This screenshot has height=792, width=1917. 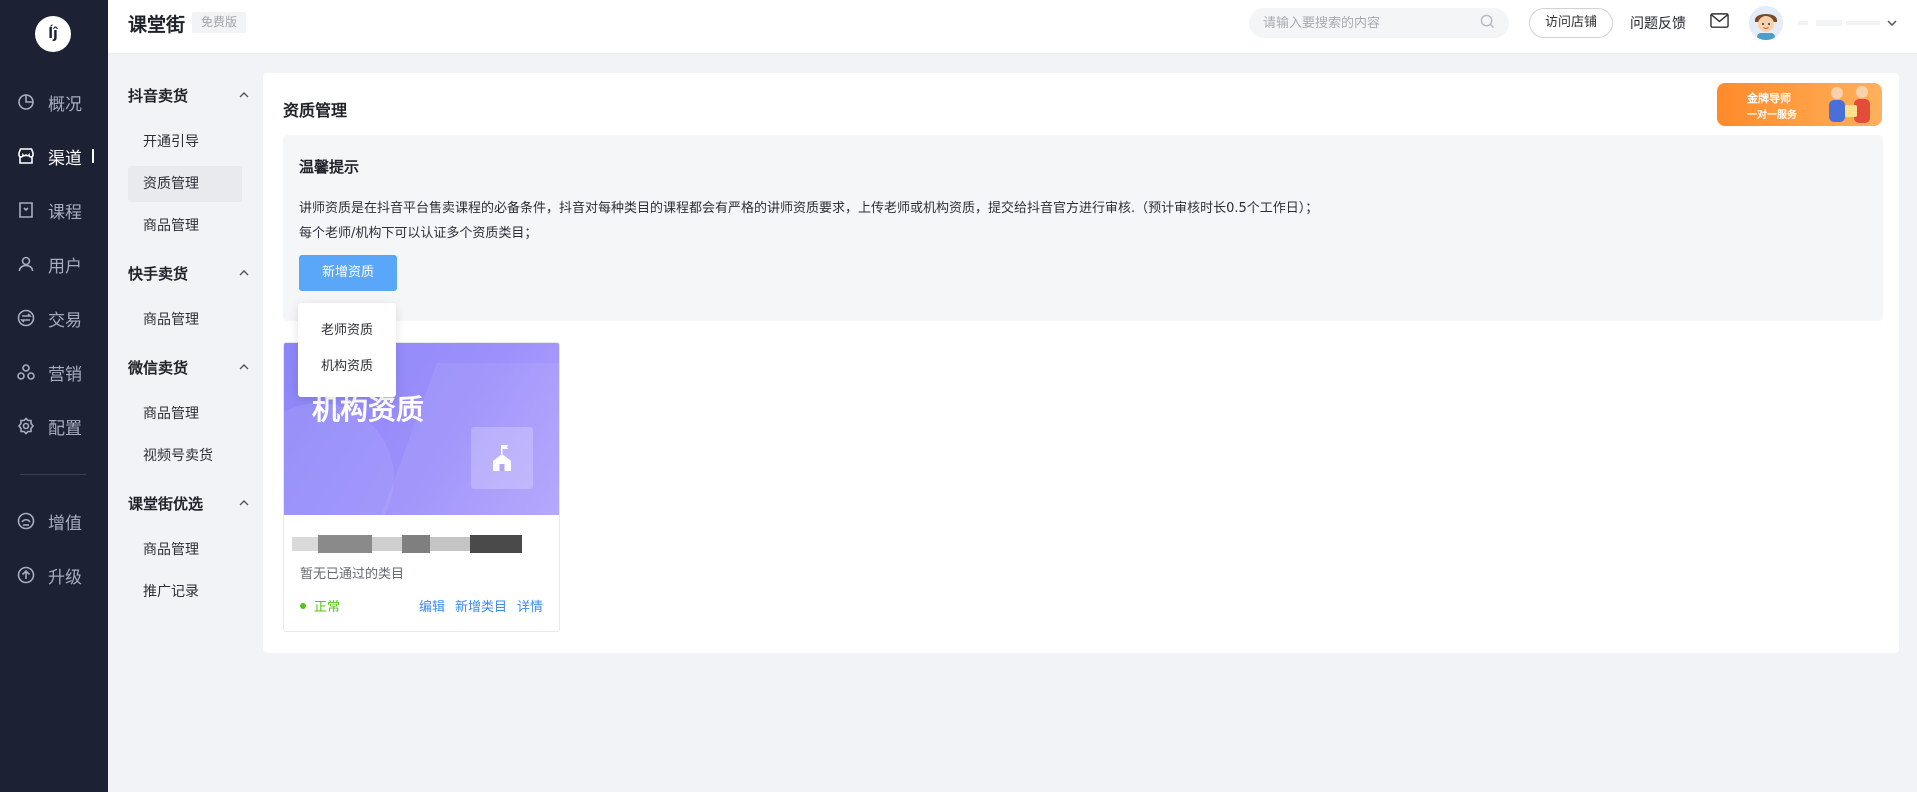 I want to click on gear-icon, so click(x=26, y=426).